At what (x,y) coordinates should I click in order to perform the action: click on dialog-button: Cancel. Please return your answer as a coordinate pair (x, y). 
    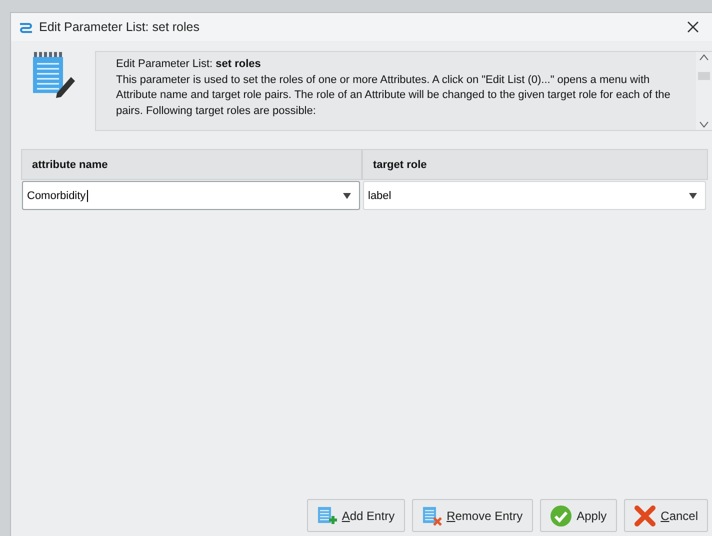
    Looking at the image, I should click on (666, 515).